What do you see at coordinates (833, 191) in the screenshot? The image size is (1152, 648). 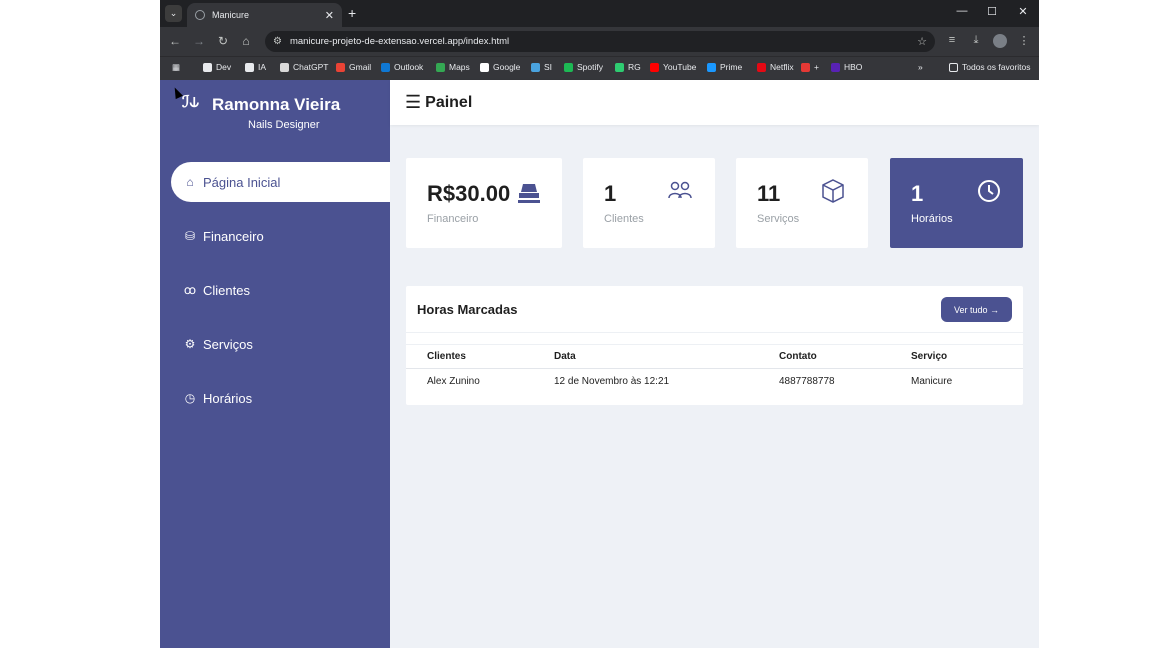 I see `box-icon` at bounding box center [833, 191].